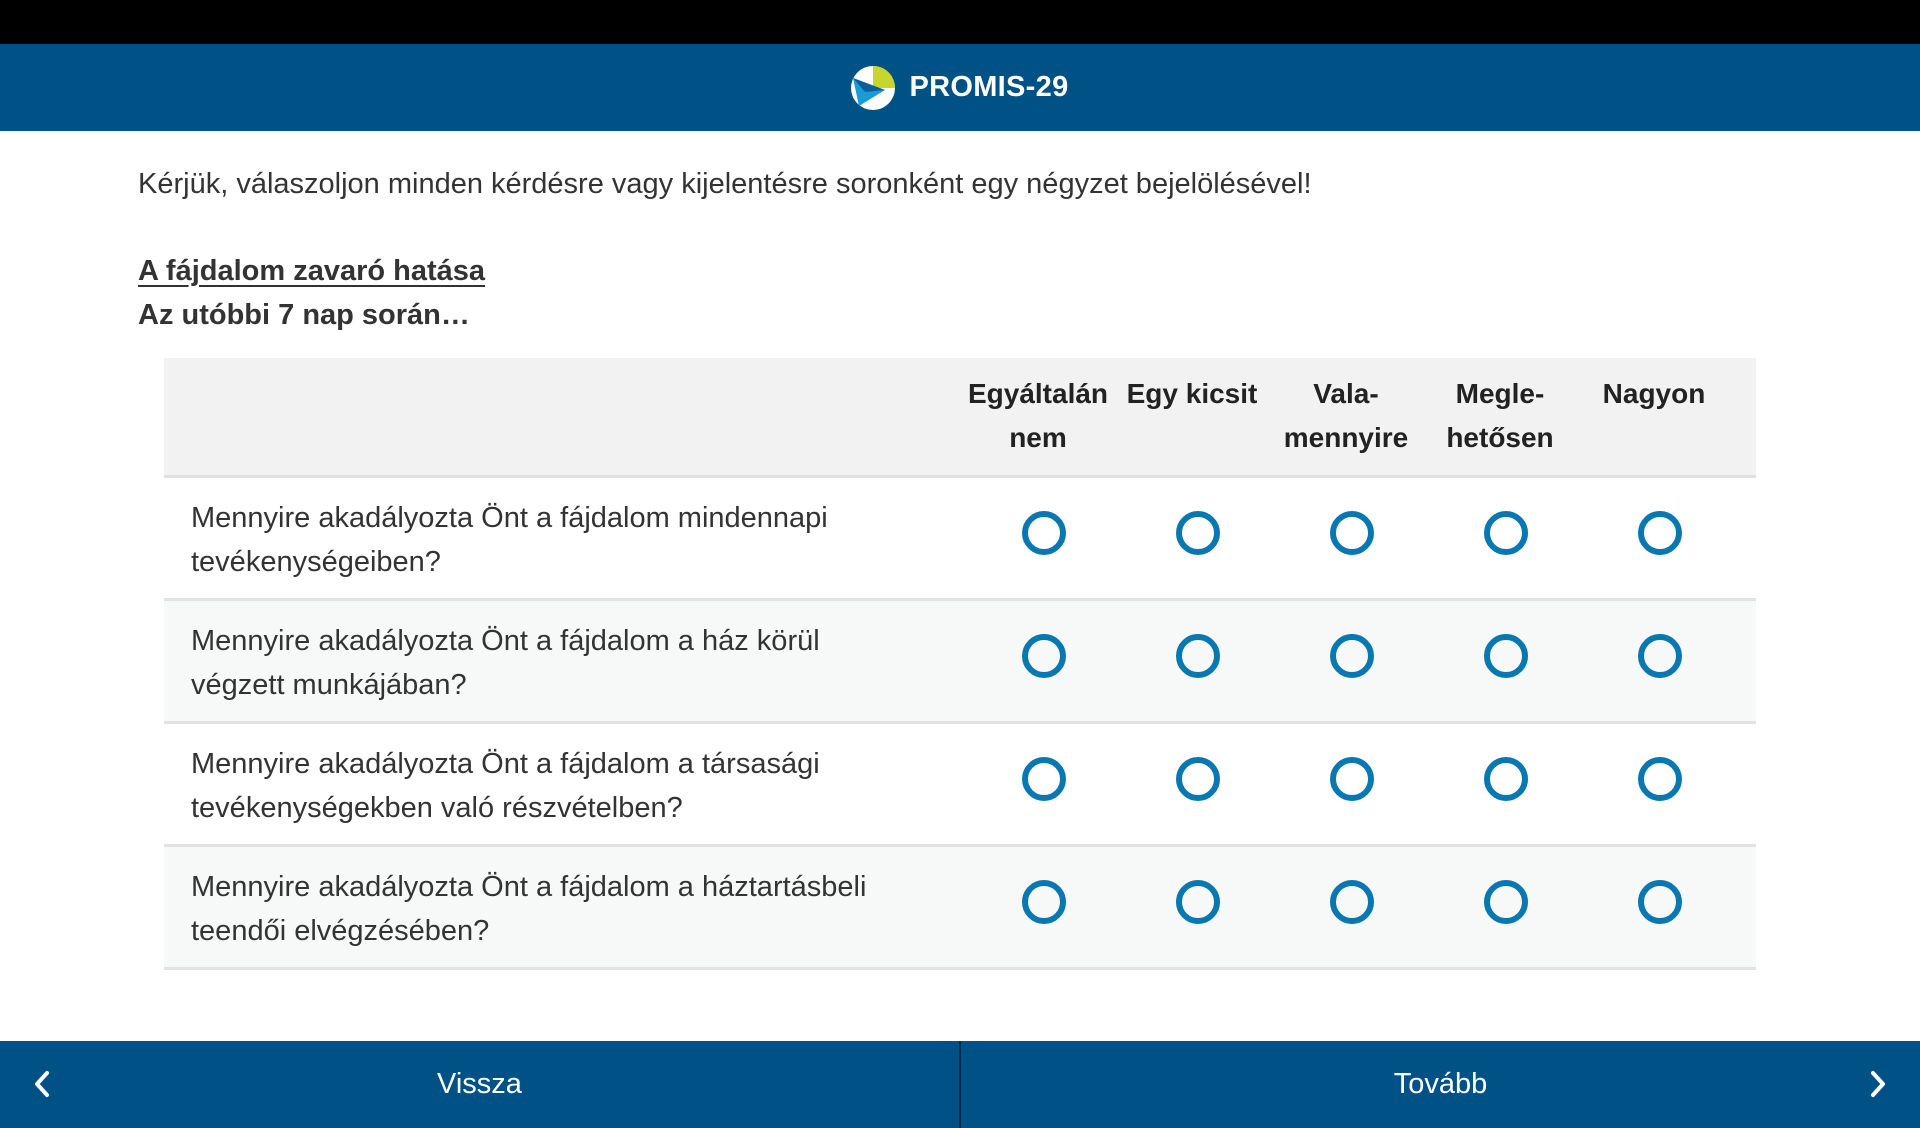 The image size is (1920, 1128). Describe the element at coordinates (1044, 902) in the screenshot. I see `radio-q4-egyaltalan-nem` at that location.